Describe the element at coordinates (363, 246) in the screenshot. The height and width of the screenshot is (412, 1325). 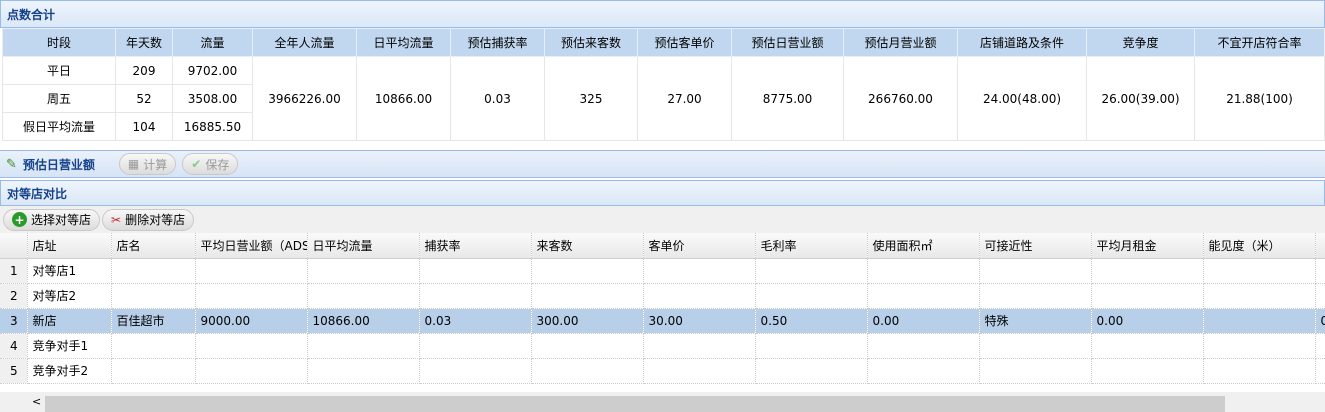
I see `grid-column-header: 日平均流量` at that location.